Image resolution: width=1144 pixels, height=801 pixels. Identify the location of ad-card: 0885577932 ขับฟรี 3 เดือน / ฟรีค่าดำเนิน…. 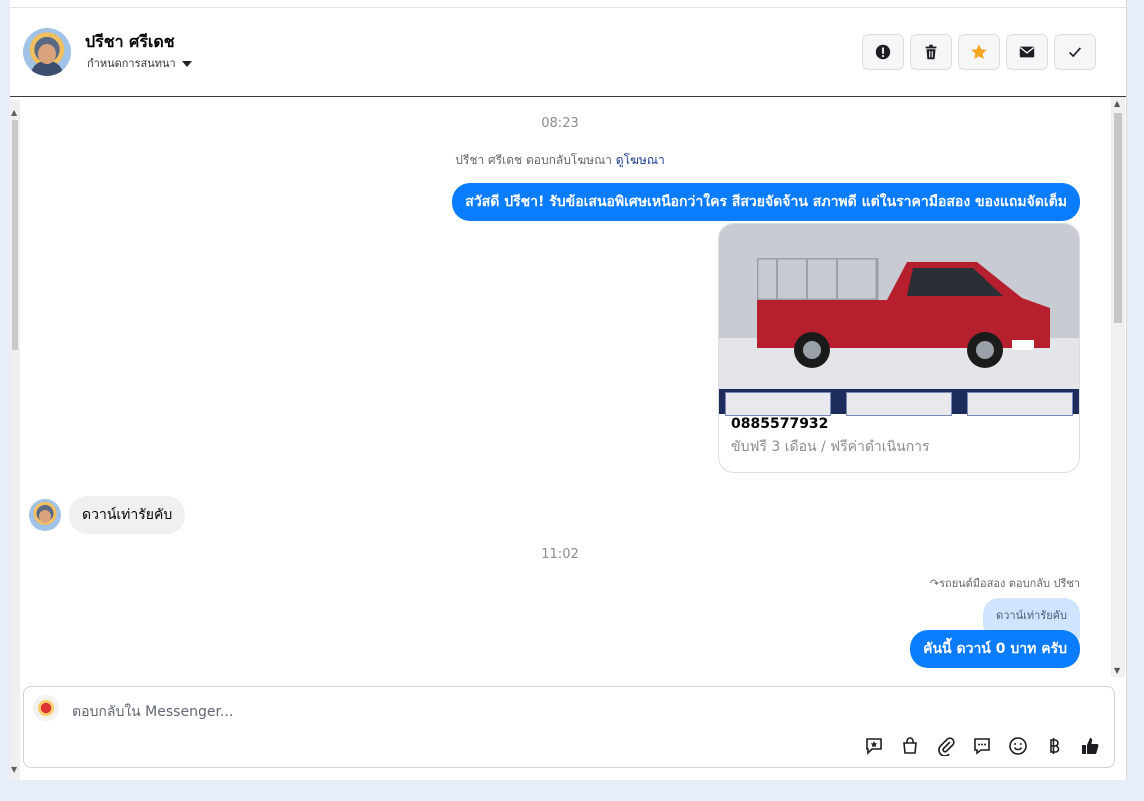
(899, 348).